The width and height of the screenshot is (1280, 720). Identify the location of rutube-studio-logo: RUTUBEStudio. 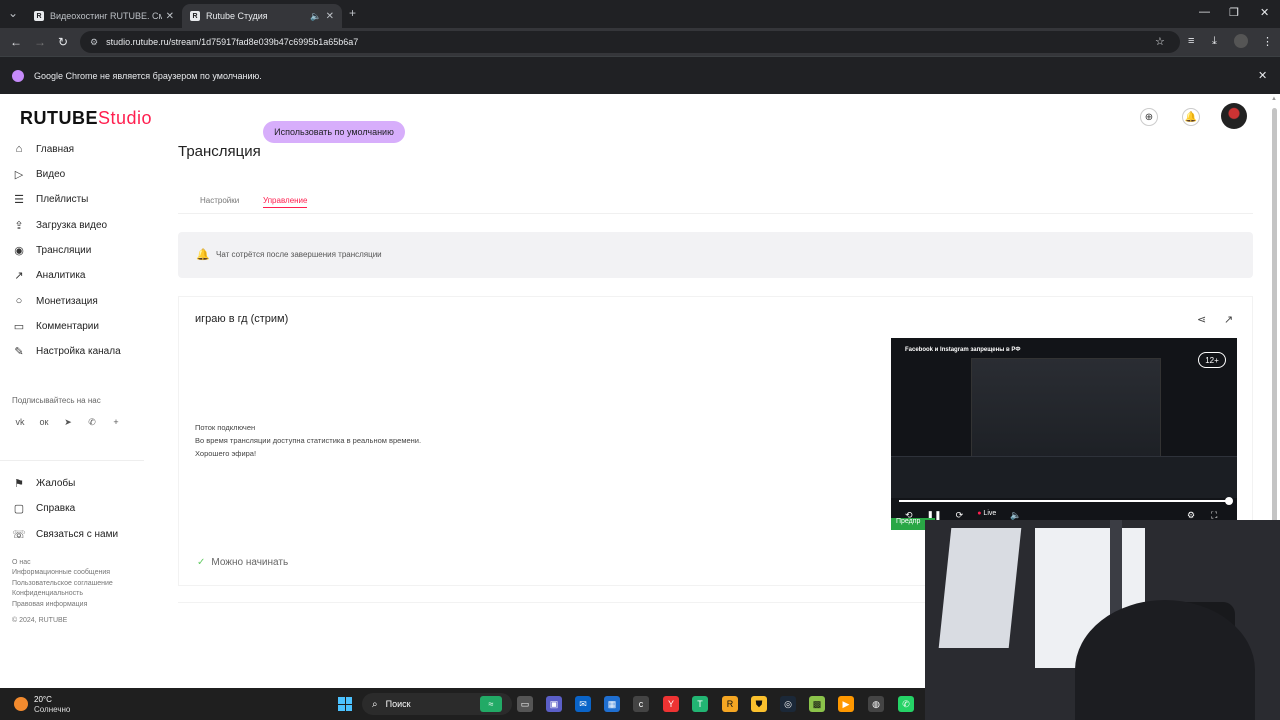
(86, 118).